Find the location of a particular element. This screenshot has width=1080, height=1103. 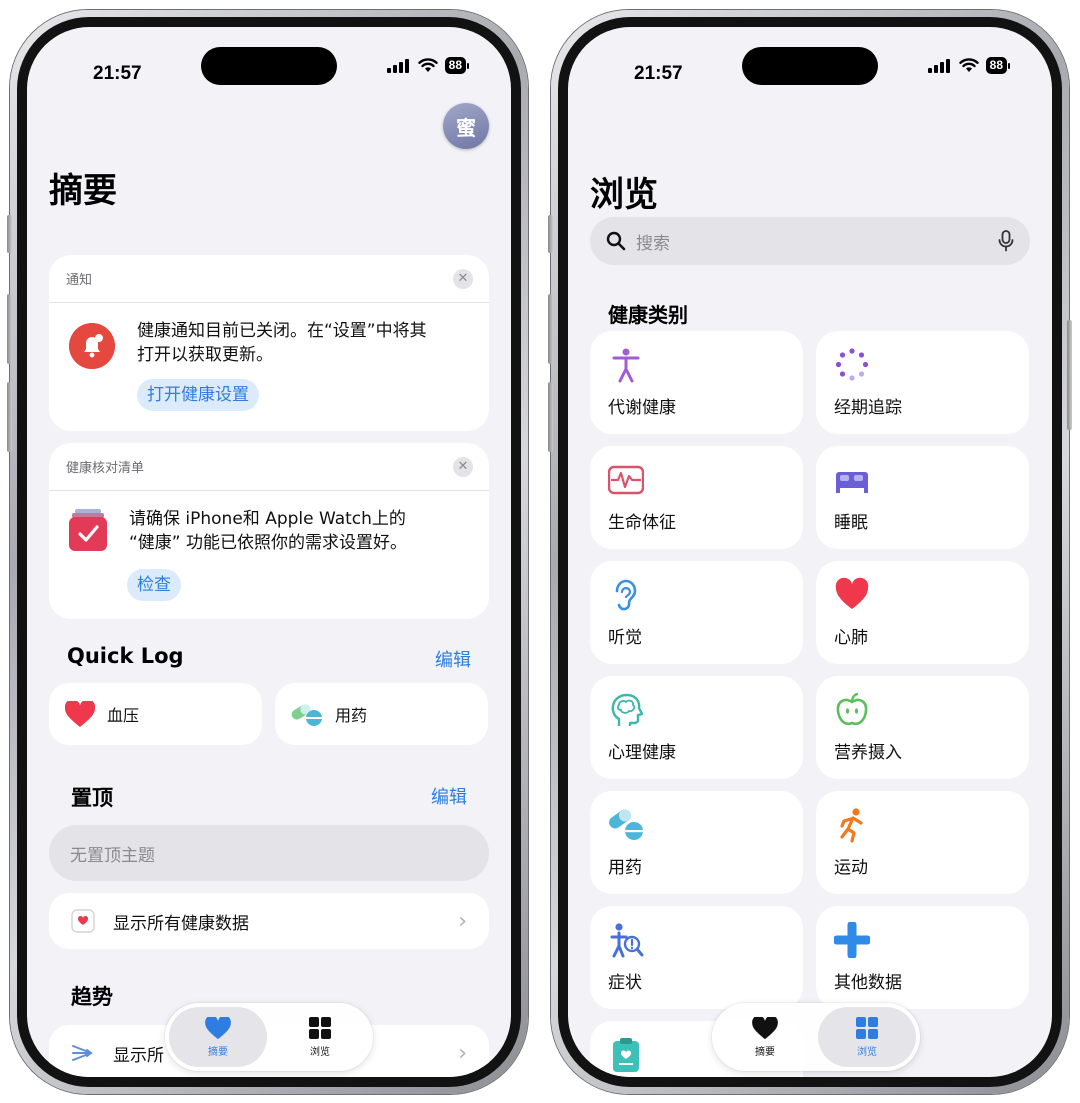

power-button is located at coordinates (1069, 375).